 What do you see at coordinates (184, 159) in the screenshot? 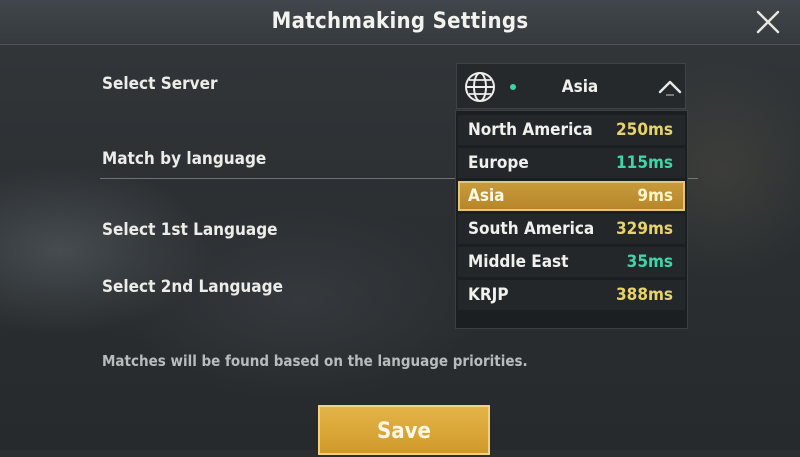
I see `match-by-language-label: Match by language` at bounding box center [184, 159].